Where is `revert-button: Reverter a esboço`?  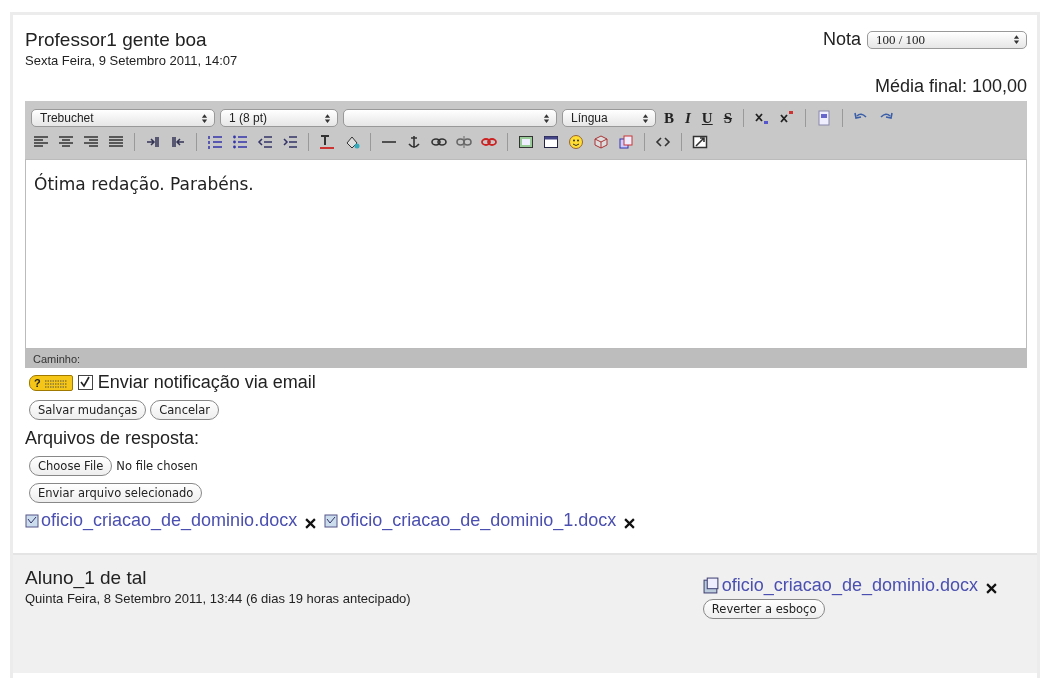 revert-button: Reverter a esboço is located at coordinates (764, 609).